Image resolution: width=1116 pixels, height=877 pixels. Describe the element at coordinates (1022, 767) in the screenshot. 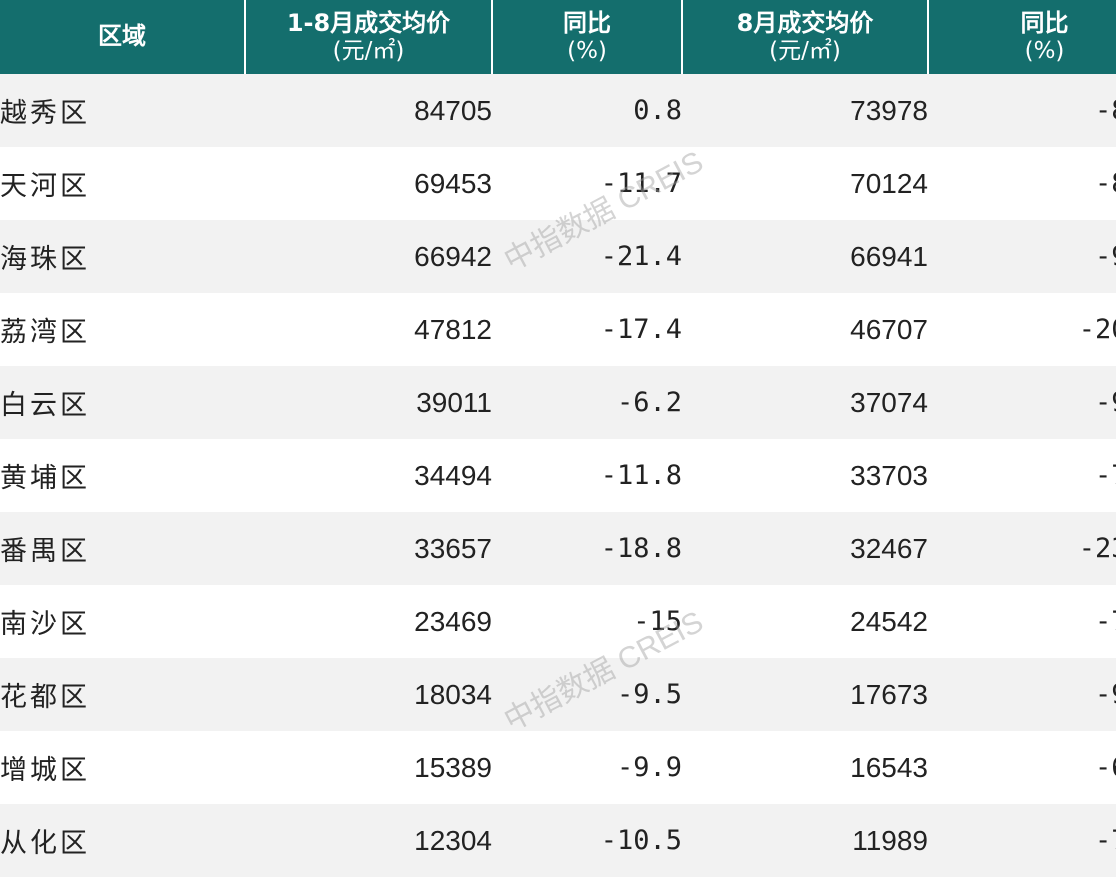

I see `cell-yoy-aug: -6.4` at that location.